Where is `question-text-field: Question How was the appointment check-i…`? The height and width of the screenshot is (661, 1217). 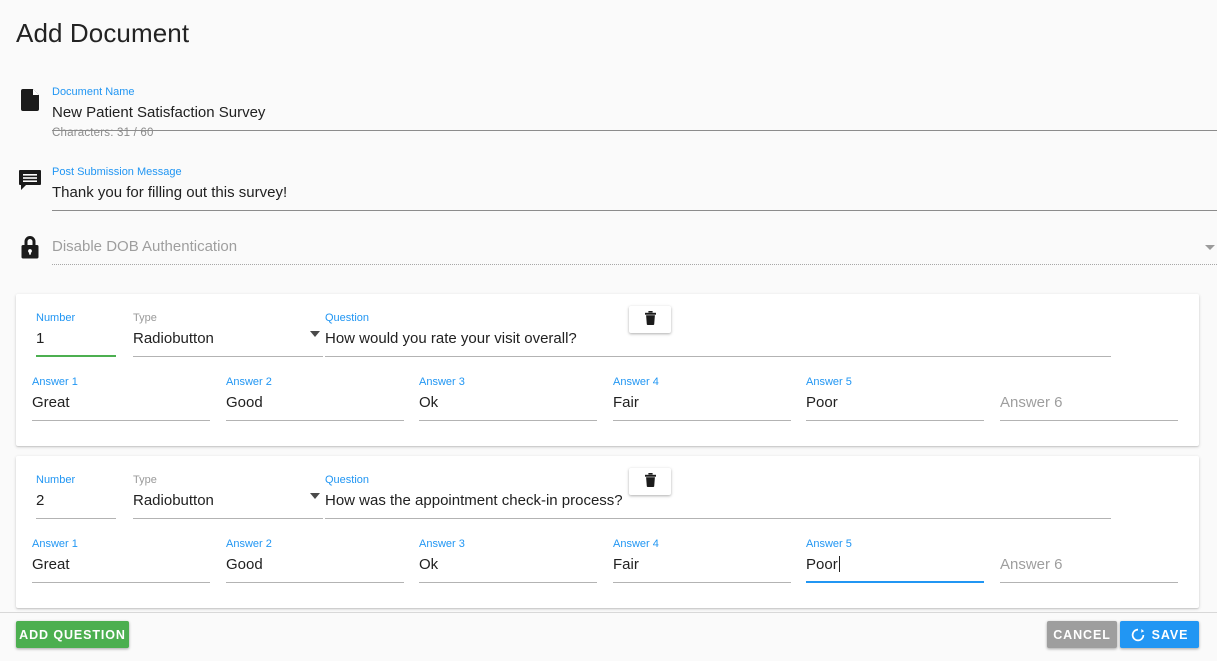 question-text-field: Question How was the appointment check-i… is located at coordinates (718, 496).